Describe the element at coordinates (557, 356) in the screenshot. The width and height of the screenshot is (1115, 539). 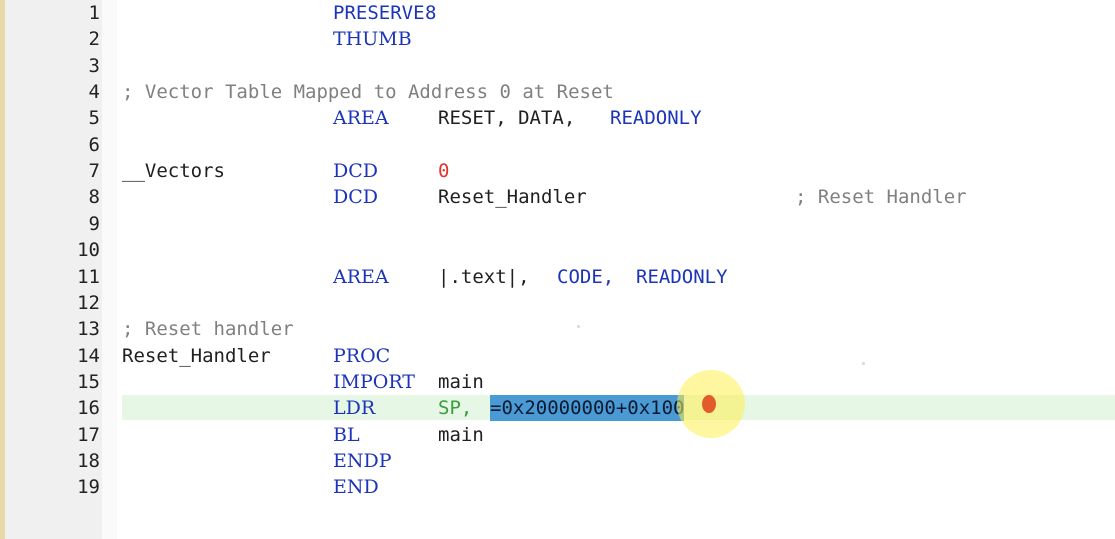
I see `code-line: 14 Reset_Handler PROC` at that location.